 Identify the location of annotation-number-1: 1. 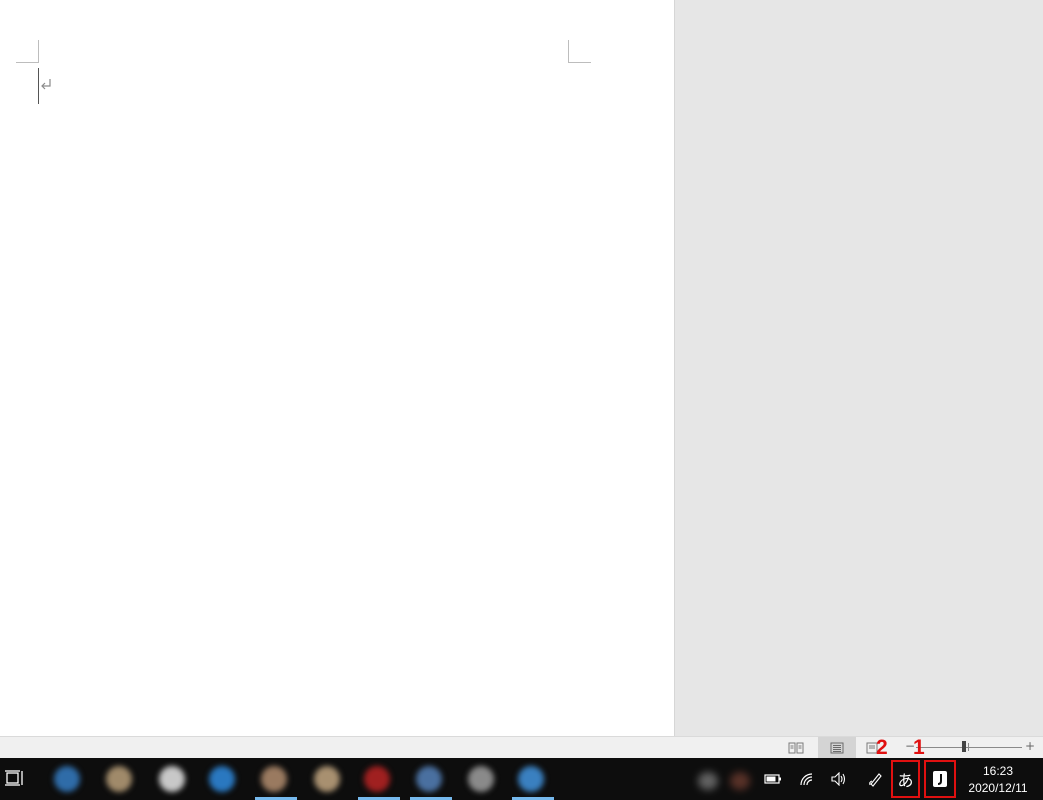
(919, 747).